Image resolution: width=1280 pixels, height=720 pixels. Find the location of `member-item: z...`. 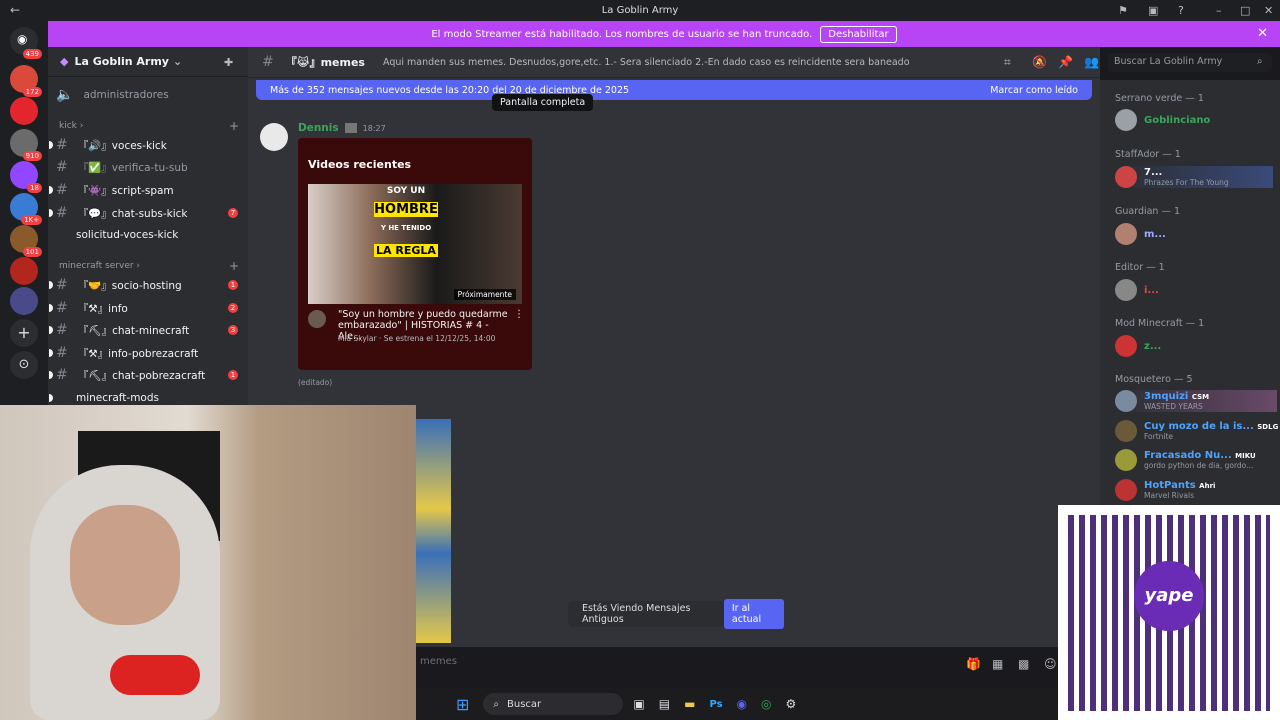

member-item: z... is located at coordinates (1138, 346).